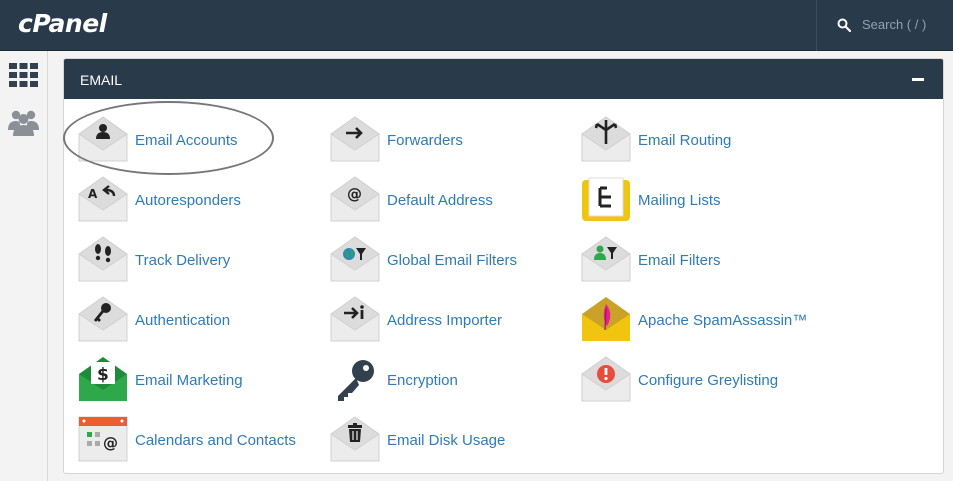 The width and height of the screenshot is (953, 481). Describe the element at coordinates (606, 379) in the screenshot. I see `greylisting-icon` at that location.